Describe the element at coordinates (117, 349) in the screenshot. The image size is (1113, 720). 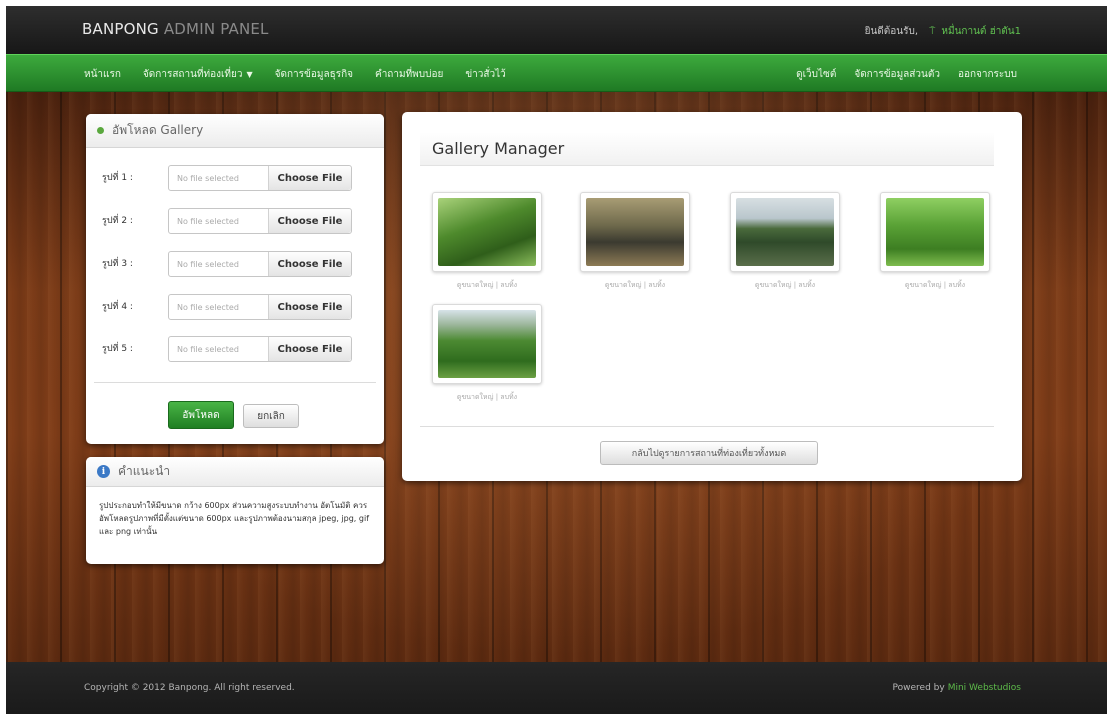
I see `file-label: รูปที่ 5 :` at that location.